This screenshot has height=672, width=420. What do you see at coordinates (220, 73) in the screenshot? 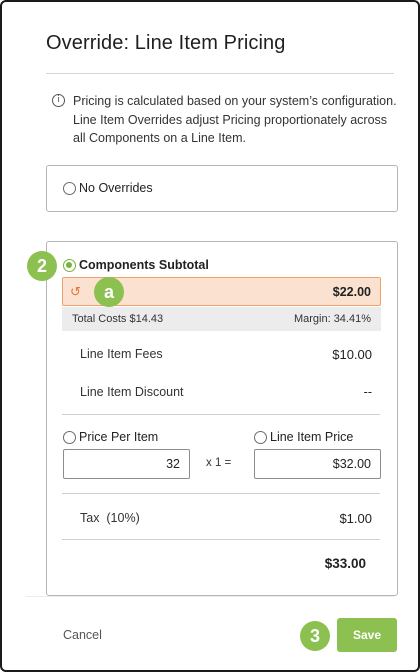
I see `title-divider` at bounding box center [220, 73].